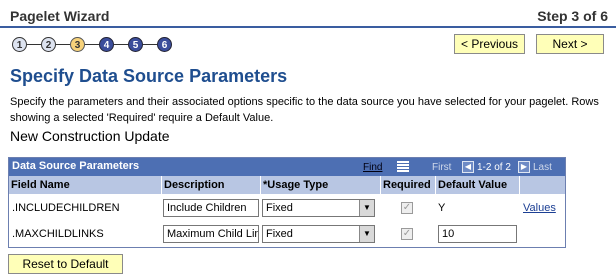  Describe the element at coordinates (321, 185) in the screenshot. I see `column-header-usage-type: *Usage Type` at that location.